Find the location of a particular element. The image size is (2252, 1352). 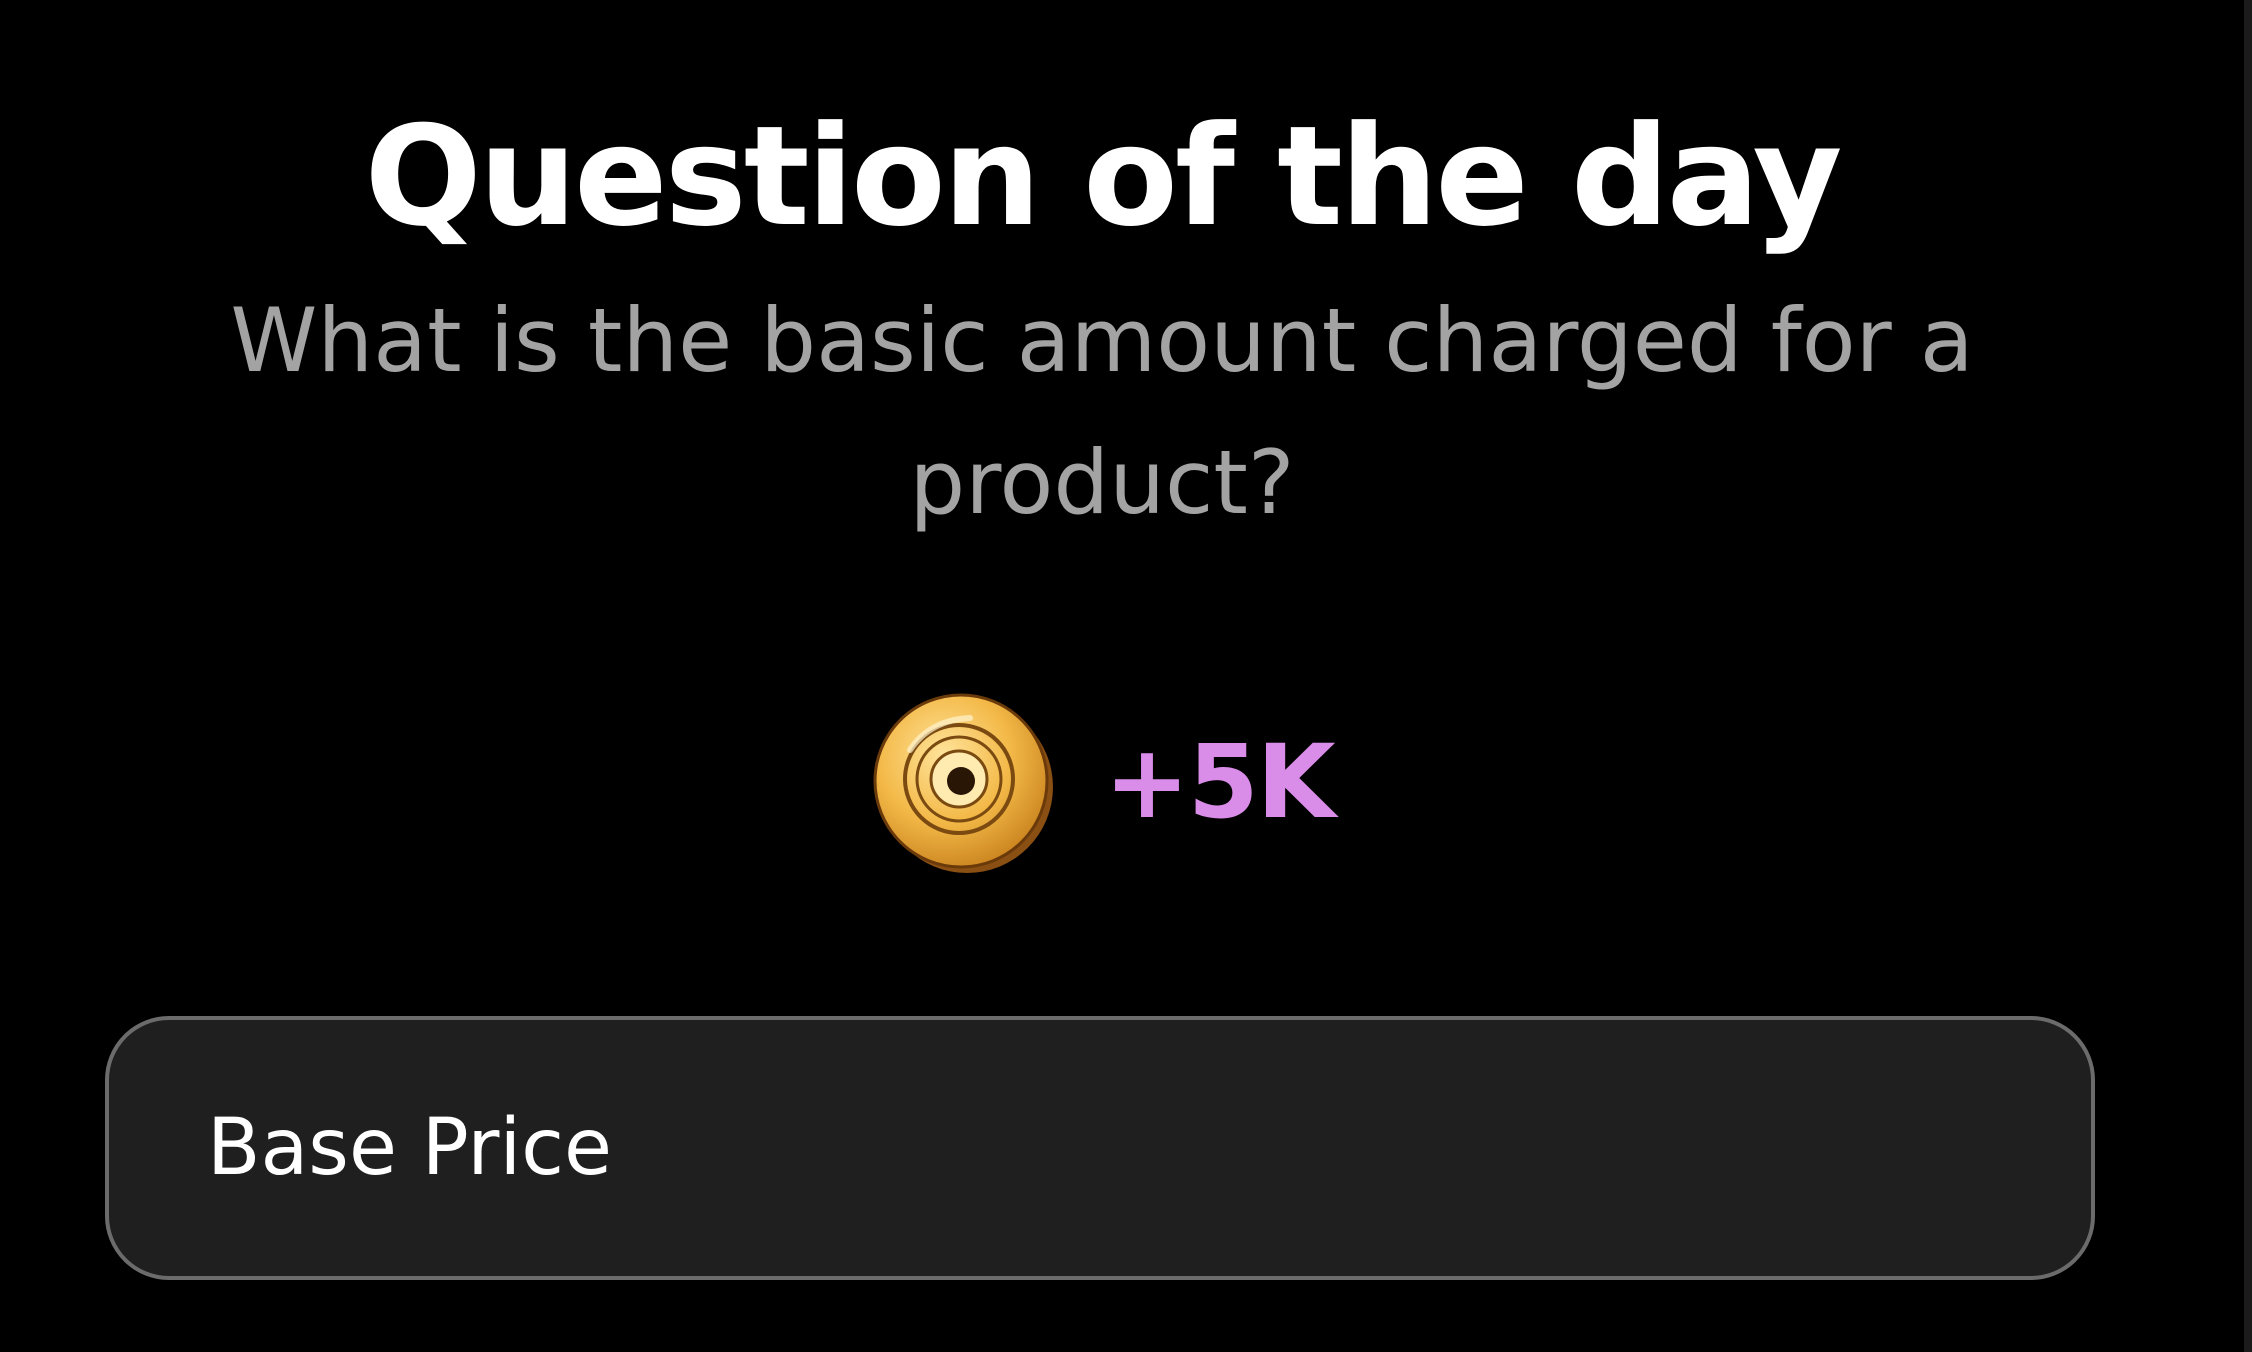

coin-icon is located at coordinates (963, 783).